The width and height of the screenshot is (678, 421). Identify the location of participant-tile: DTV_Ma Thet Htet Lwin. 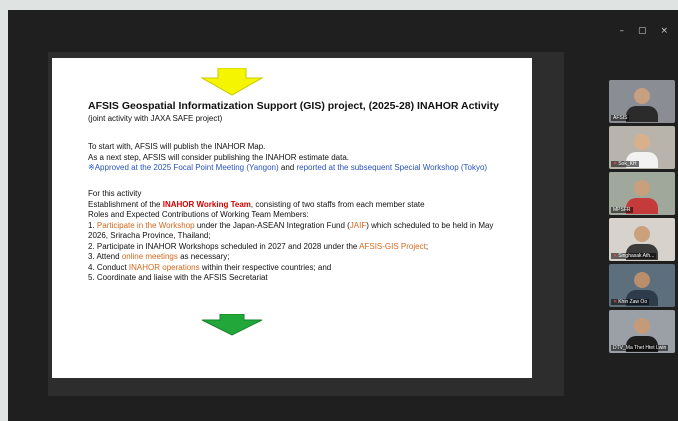
(642, 331).